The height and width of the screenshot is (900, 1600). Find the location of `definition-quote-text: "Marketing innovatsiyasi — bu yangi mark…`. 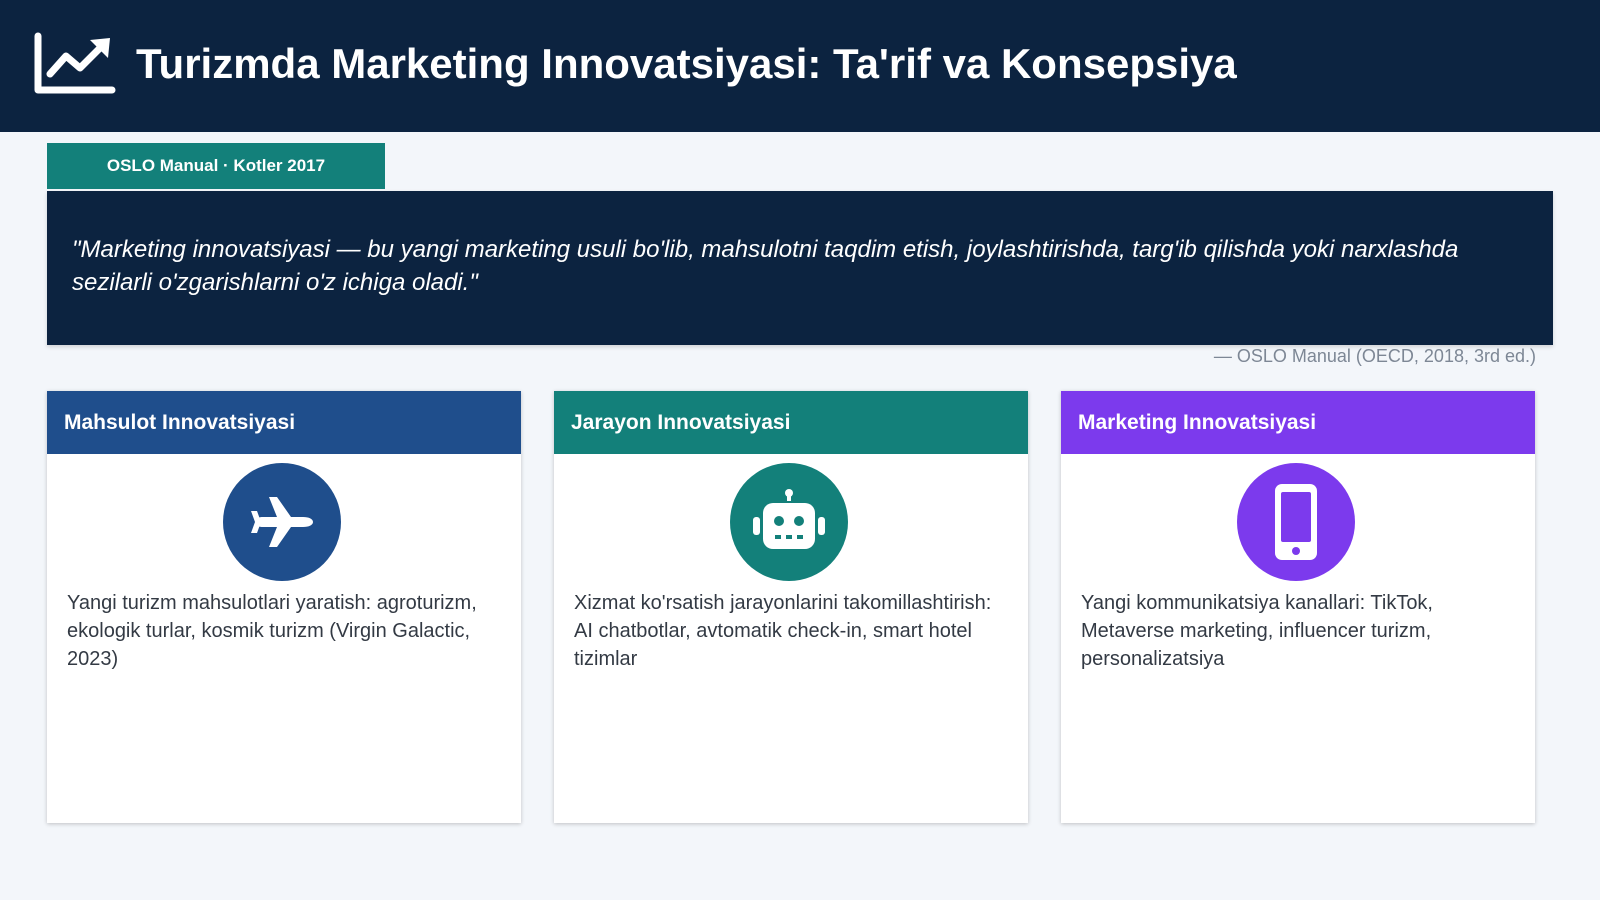

definition-quote-text: "Marketing innovatsiyasi — bu yangi mark… is located at coordinates (765, 266).